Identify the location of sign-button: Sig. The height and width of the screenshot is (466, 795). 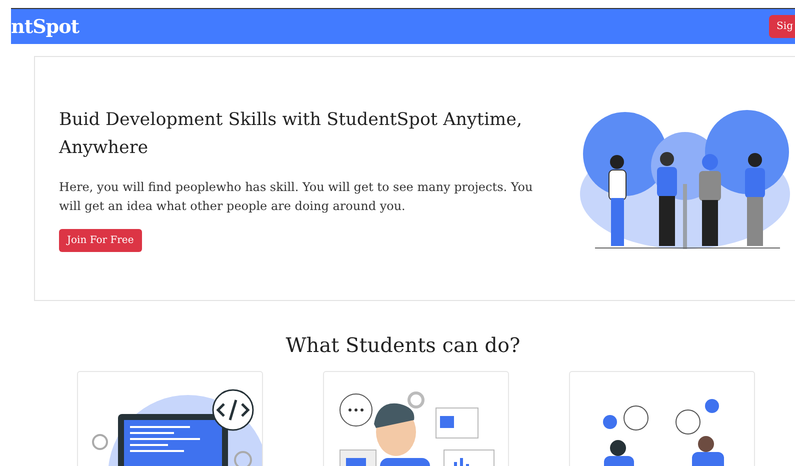
(781, 26).